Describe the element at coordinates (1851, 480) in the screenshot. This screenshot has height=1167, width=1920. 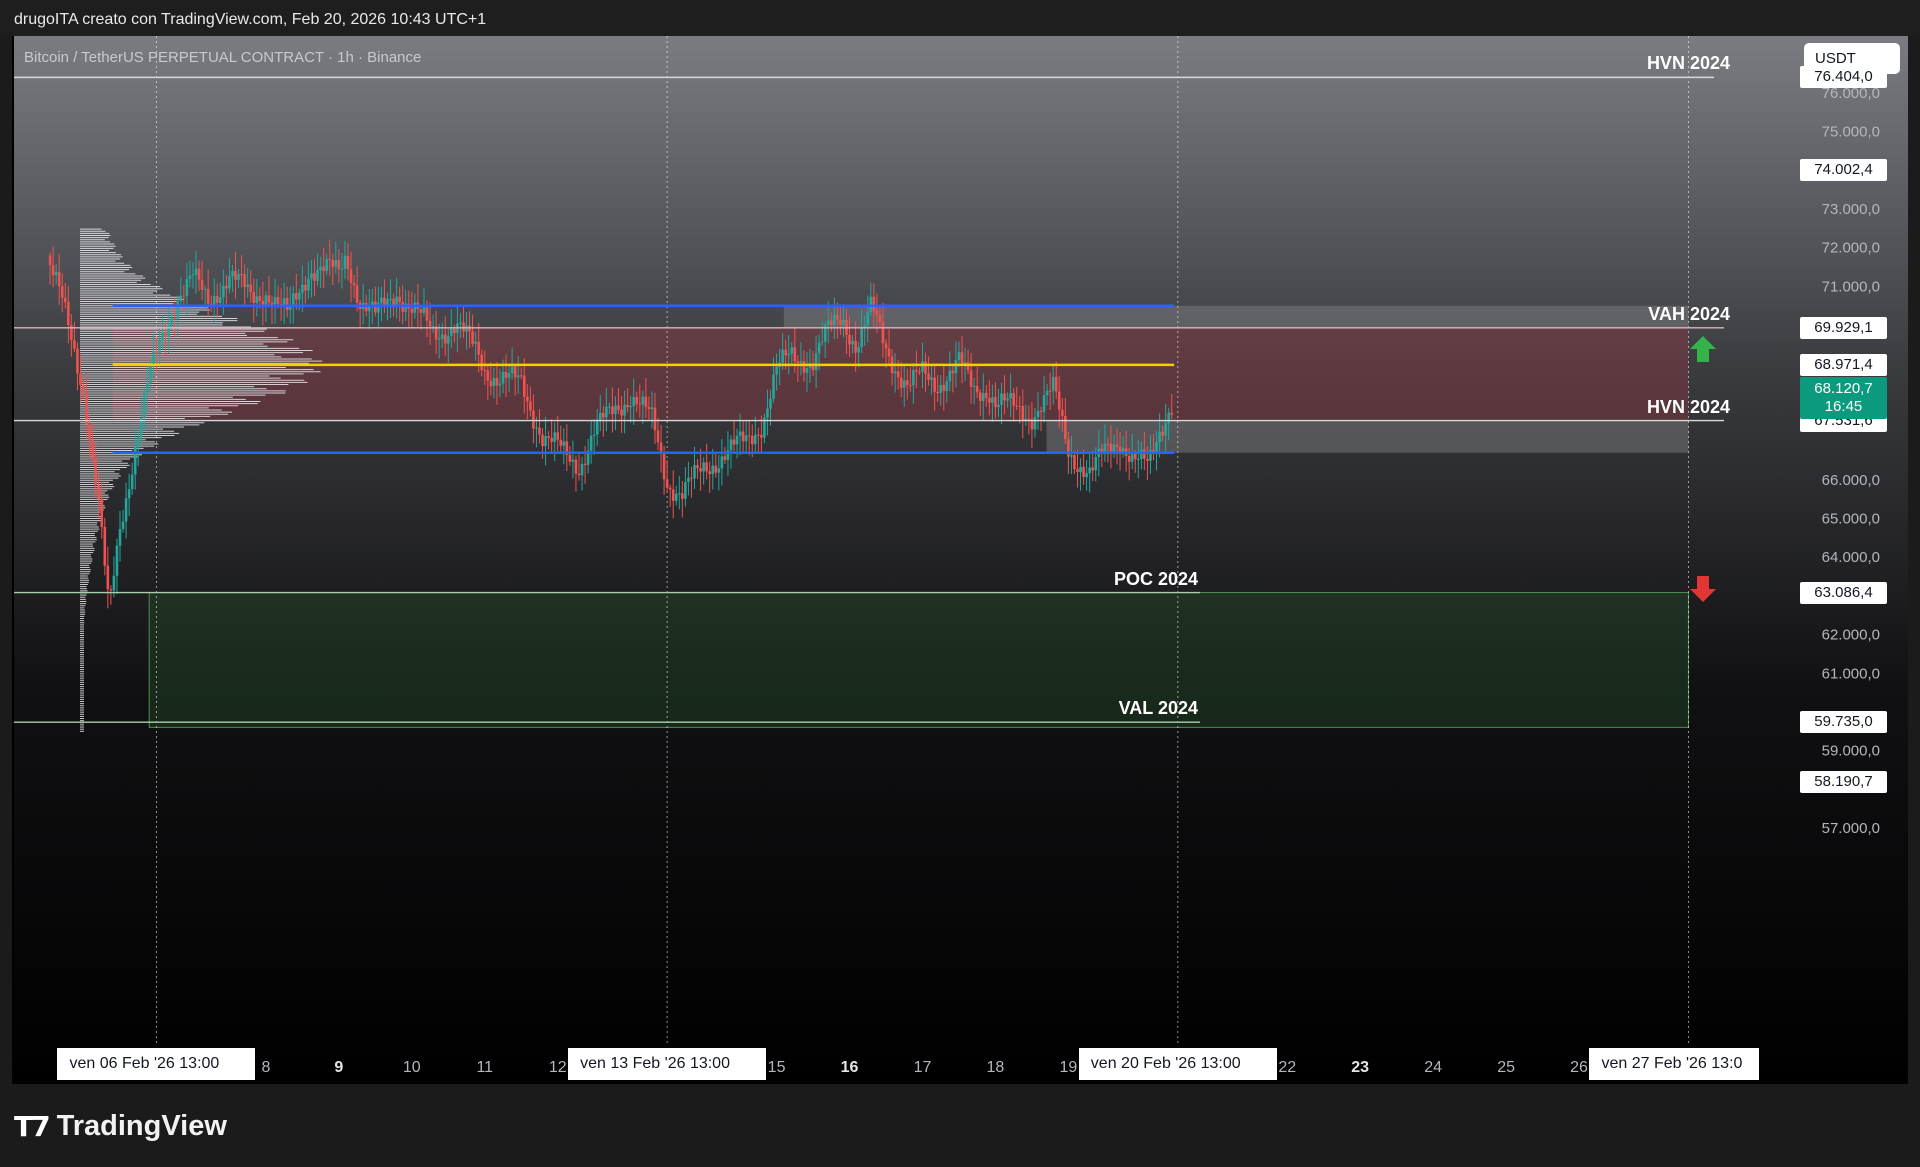
I see `y-tick-label: 66.000,0` at that location.